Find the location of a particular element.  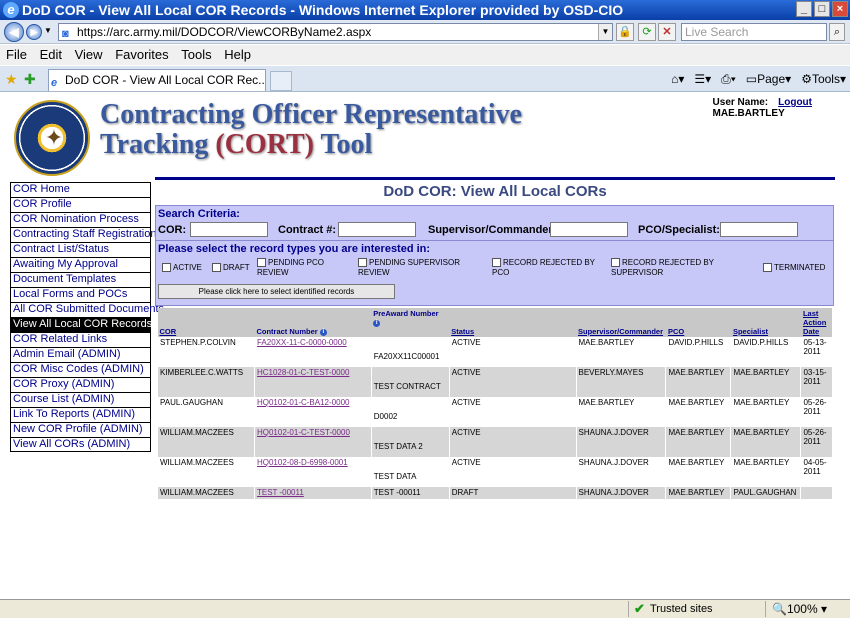

checkbox-draft: DRAFT is located at coordinates (231, 268).